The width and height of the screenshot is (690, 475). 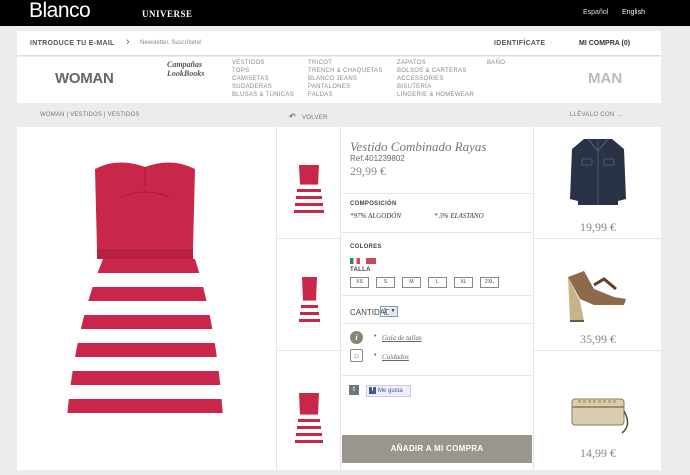 What do you see at coordinates (72, 43) in the screenshot?
I see `email-input-label: INTRODUCE TU E-MAIL` at bounding box center [72, 43].